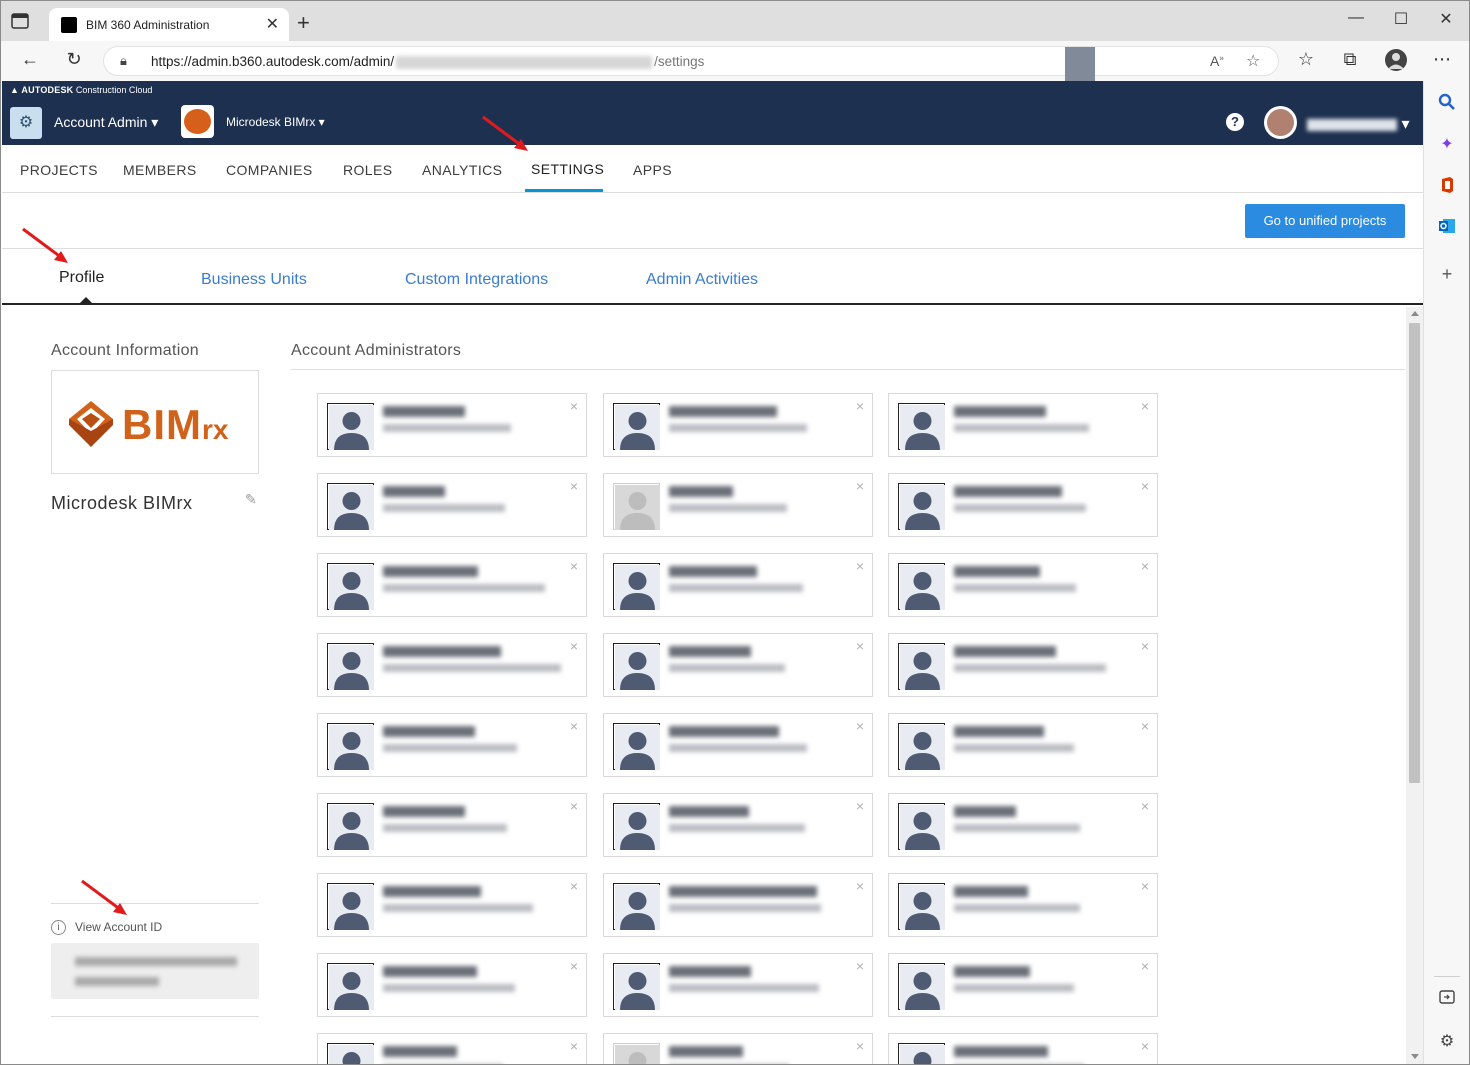  What do you see at coordinates (81, 278) in the screenshot?
I see `tab-profile: Profile` at bounding box center [81, 278].